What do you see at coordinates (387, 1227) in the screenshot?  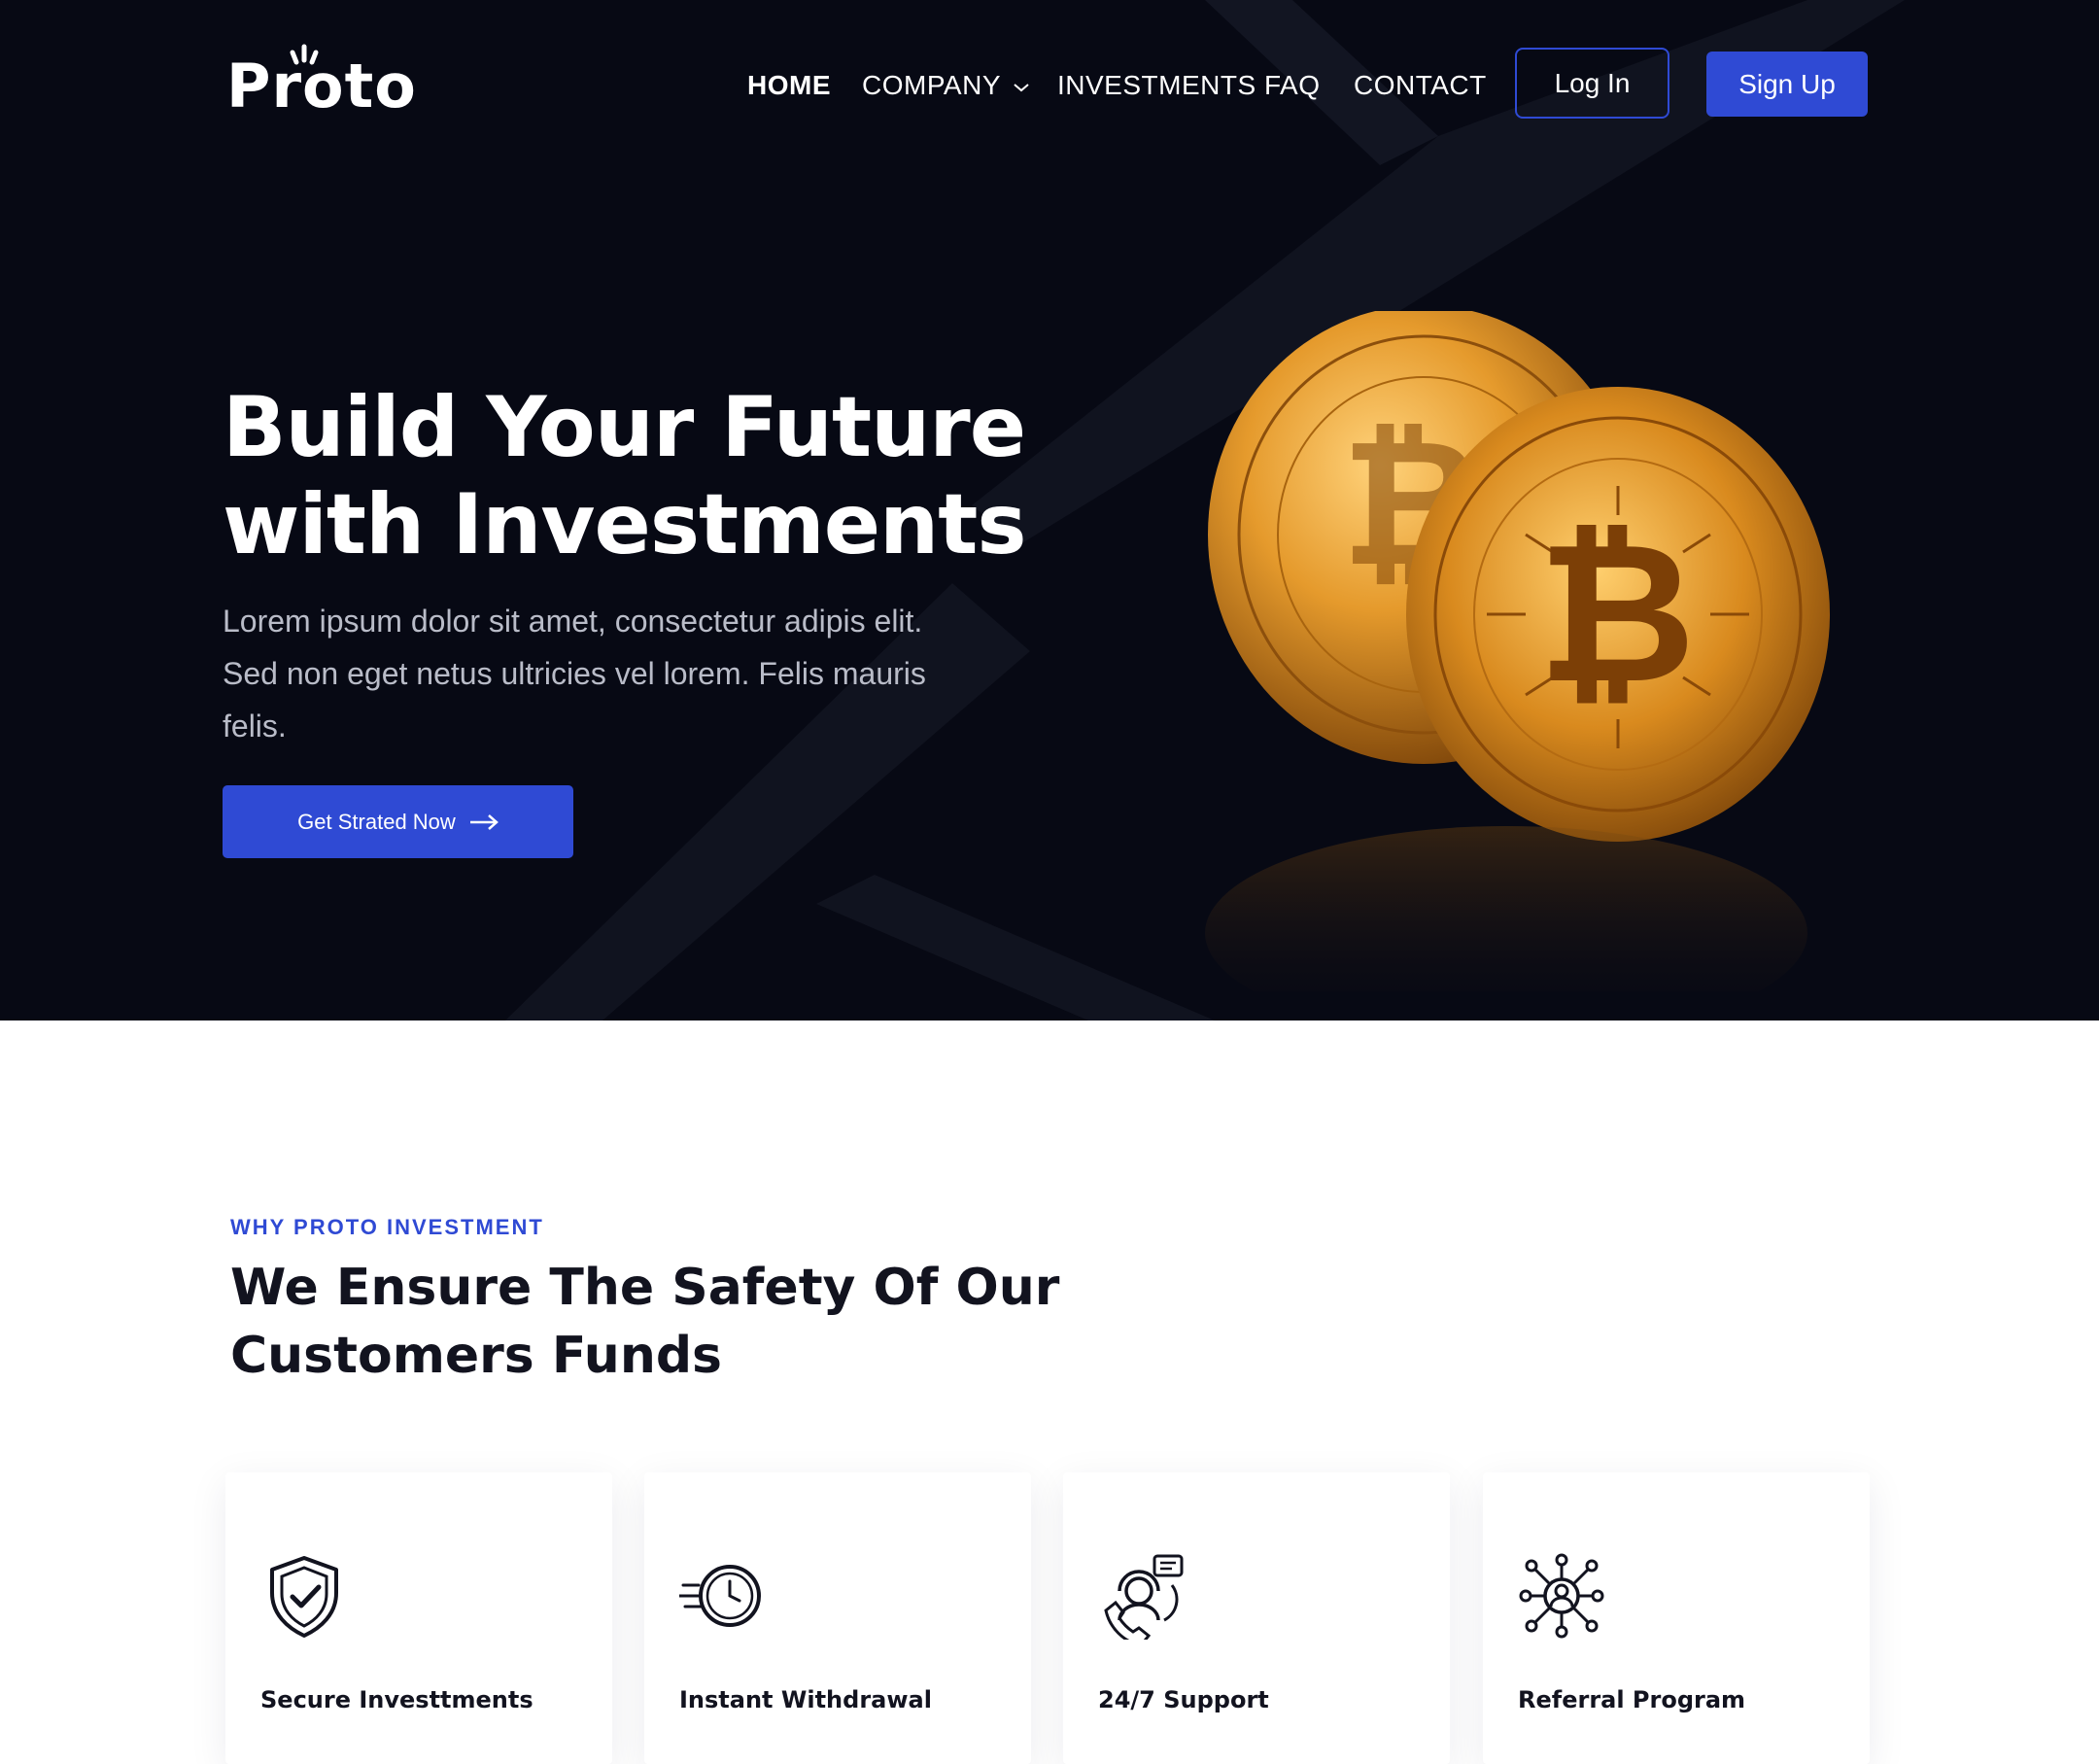 I see `section-eyebrow: WHY PROTO INVESTMENT` at bounding box center [387, 1227].